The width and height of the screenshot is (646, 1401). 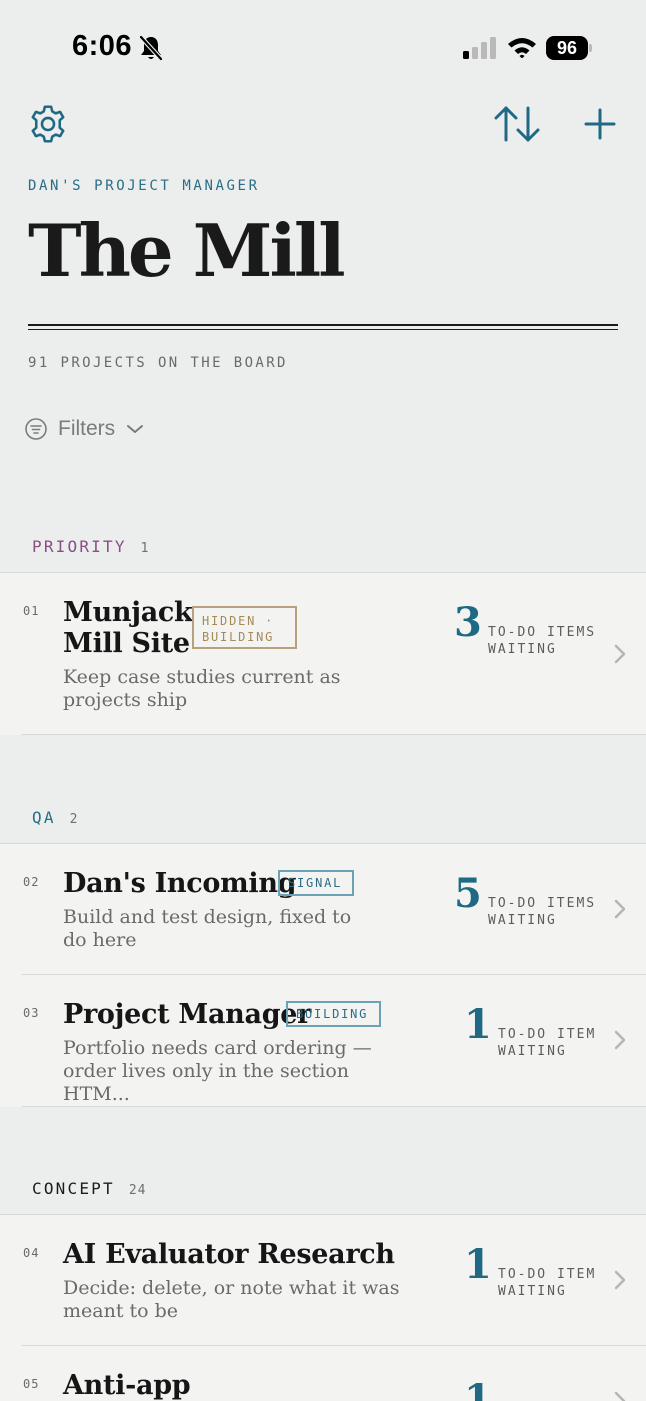 I want to click on project-row: 05 Anti-app 1, so click(x=323, y=1373).